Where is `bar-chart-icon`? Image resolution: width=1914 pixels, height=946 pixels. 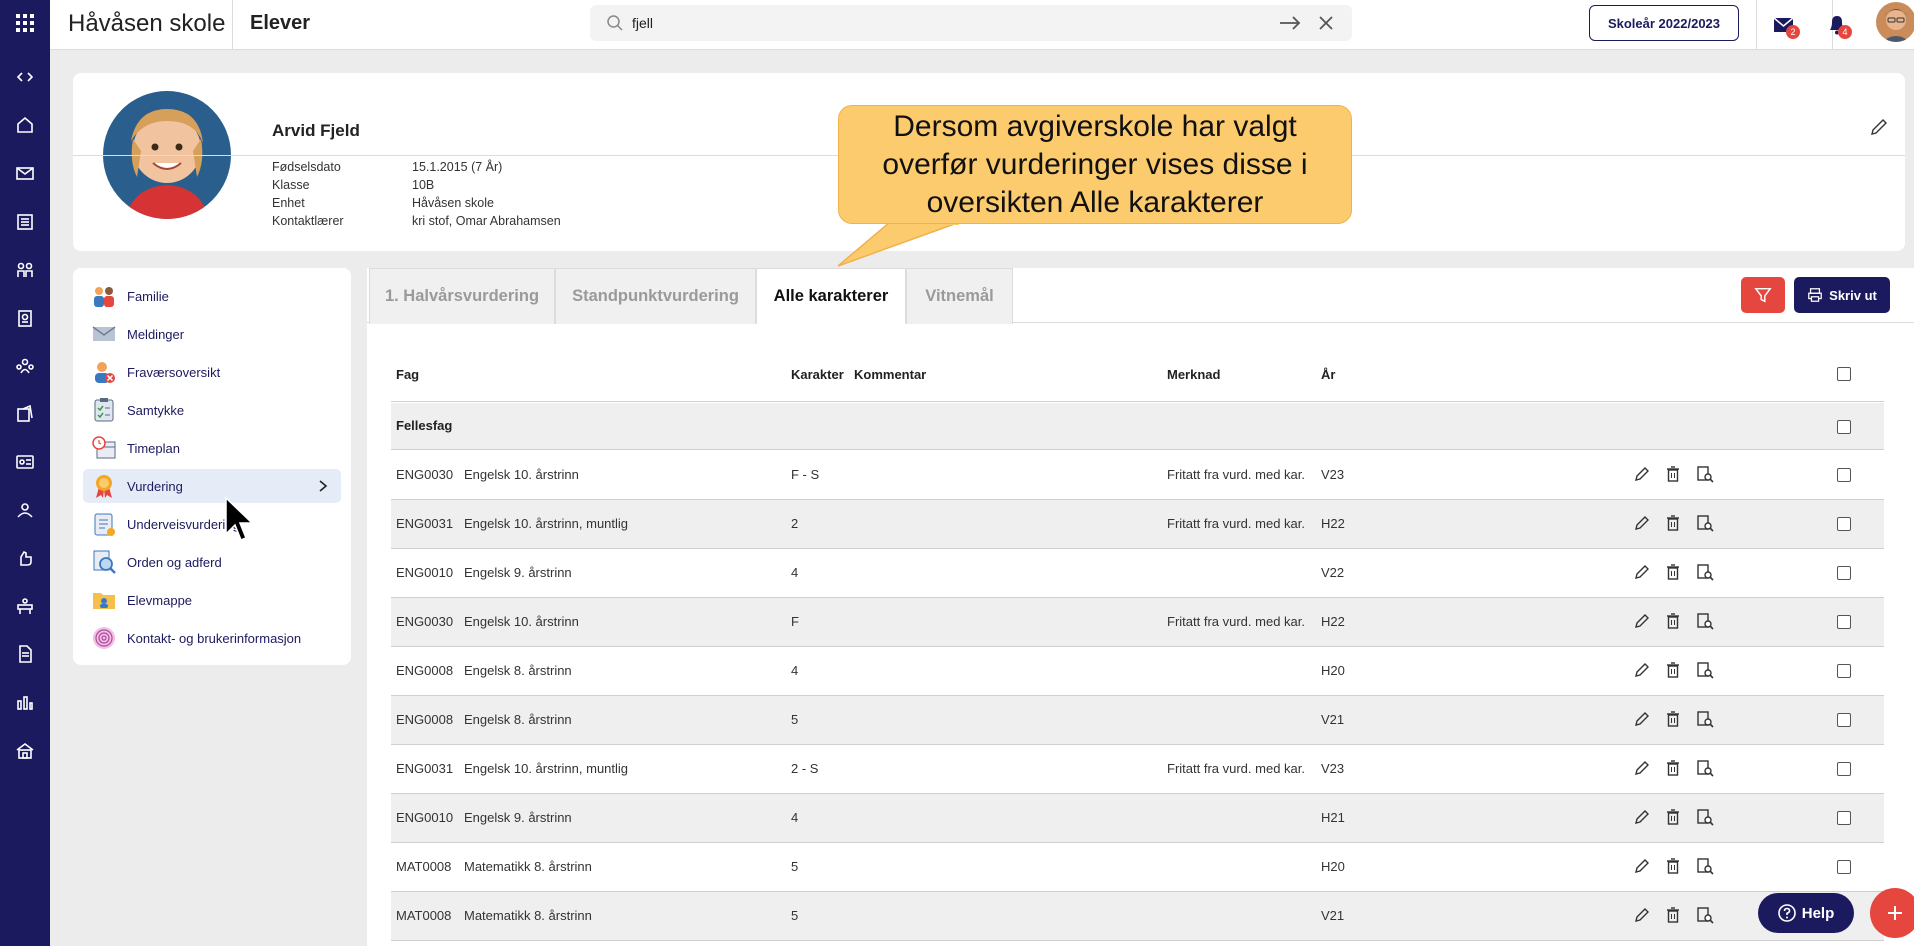 bar-chart-icon is located at coordinates (25, 702).